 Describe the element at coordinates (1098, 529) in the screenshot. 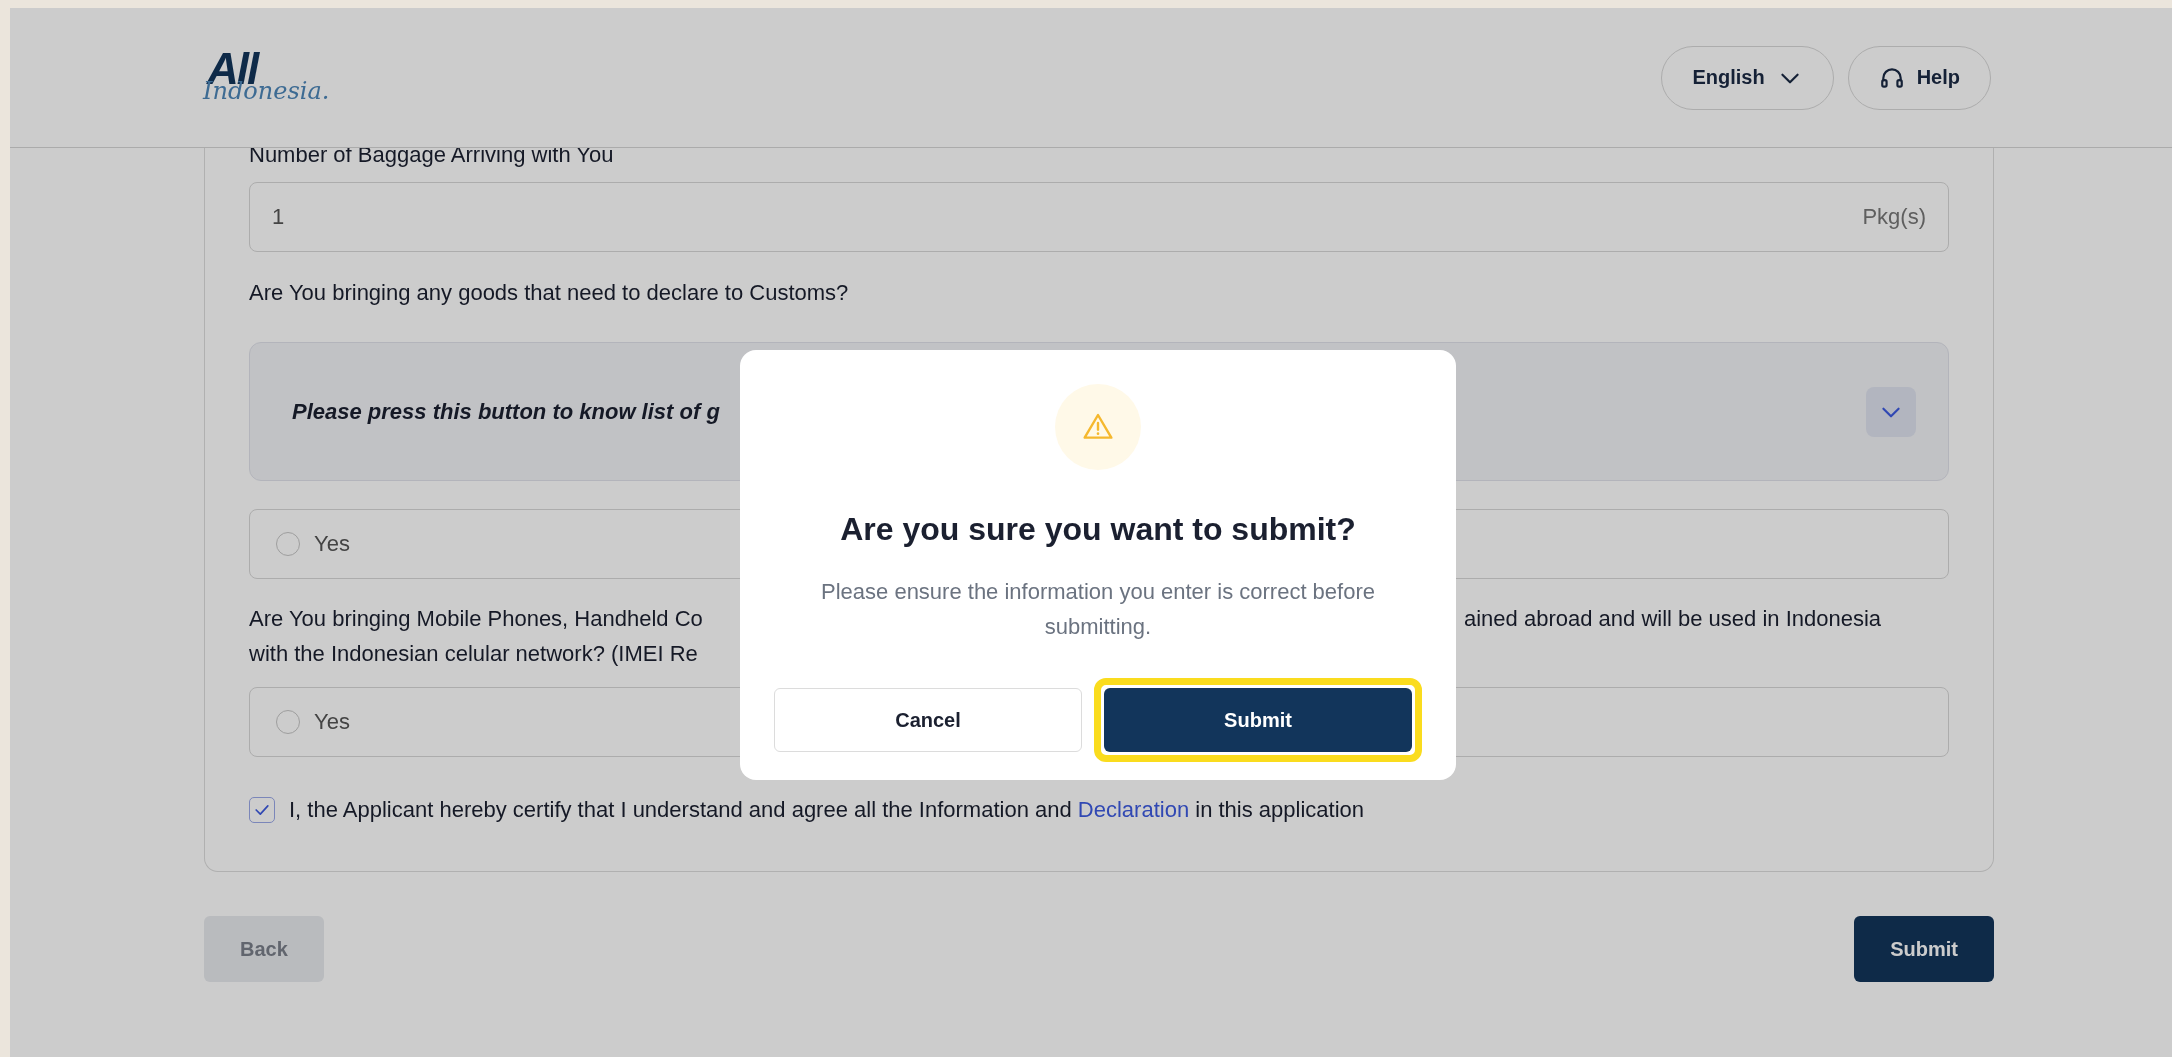

I see `dialog-title: Are you sure you want to submit?` at that location.